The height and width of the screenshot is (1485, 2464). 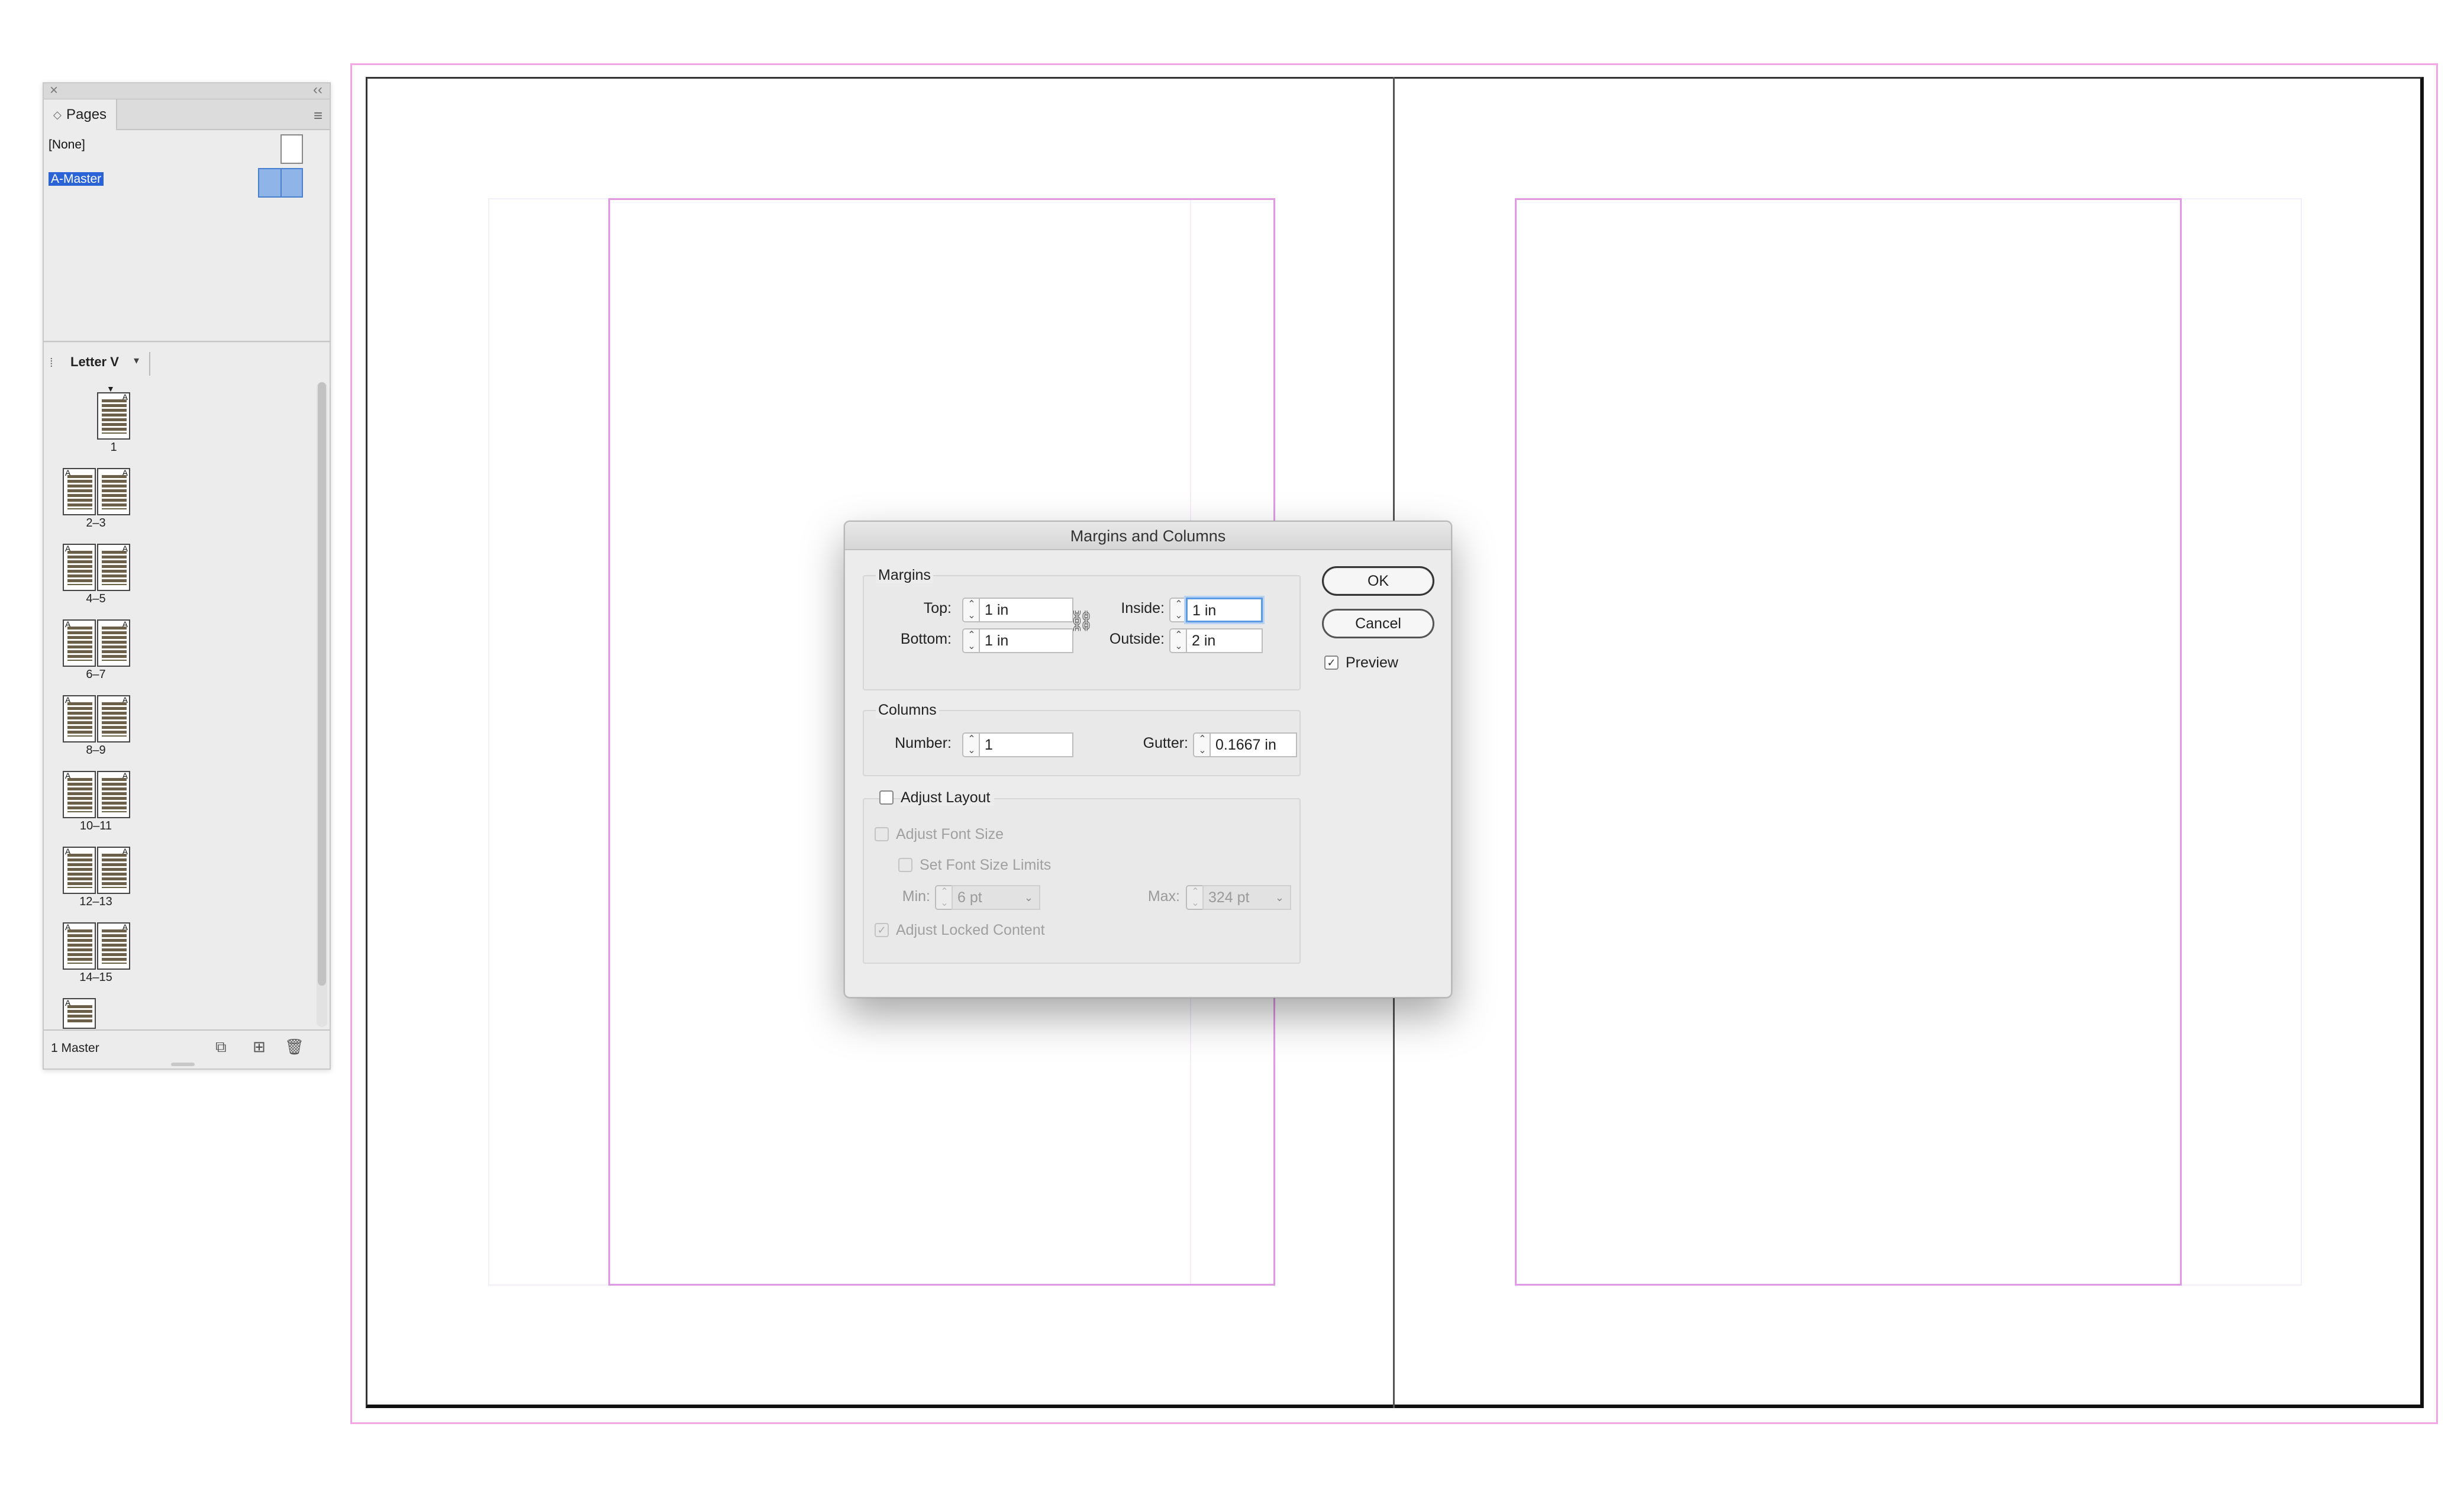 What do you see at coordinates (79, 718) in the screenshot?
I see `page-thumbnail-8: A` at bounding box center [79, 718].